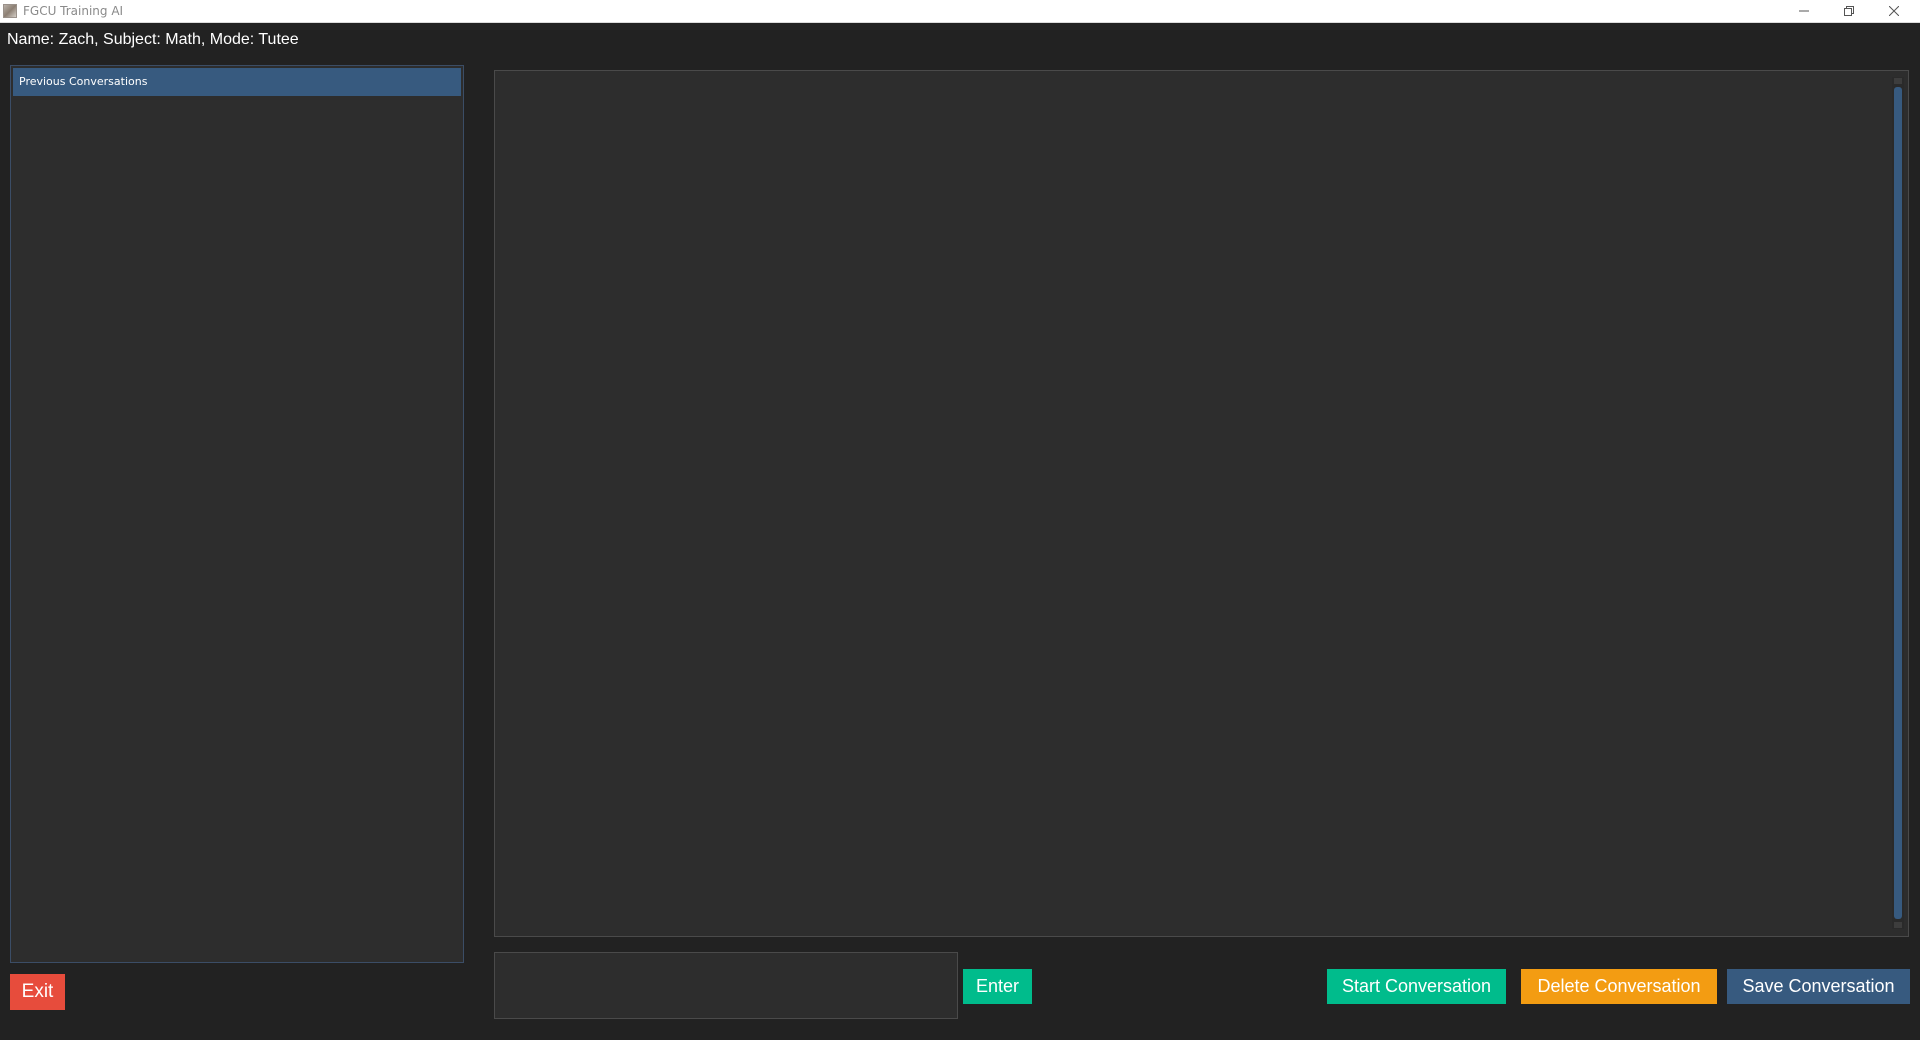 The height and width of the screenshot is (1040, 1920). I want to click on enter-button: Enter, so click(997, 986).